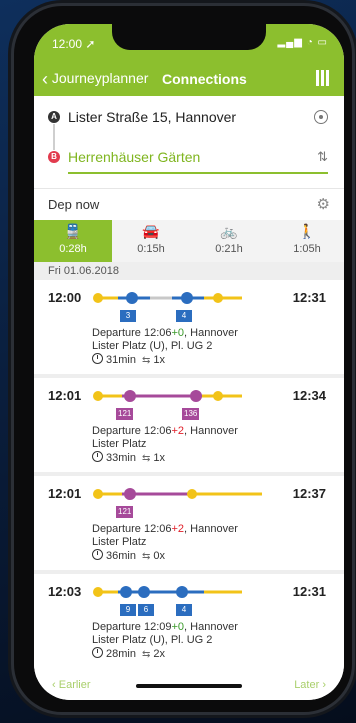 The width and height of the screenshot is (356, 723). What do you see at coordinates (73, 241) in the screenshot?
I see `tab-public-transport: 🚆 0:28h` at bounding box center [73, 241].